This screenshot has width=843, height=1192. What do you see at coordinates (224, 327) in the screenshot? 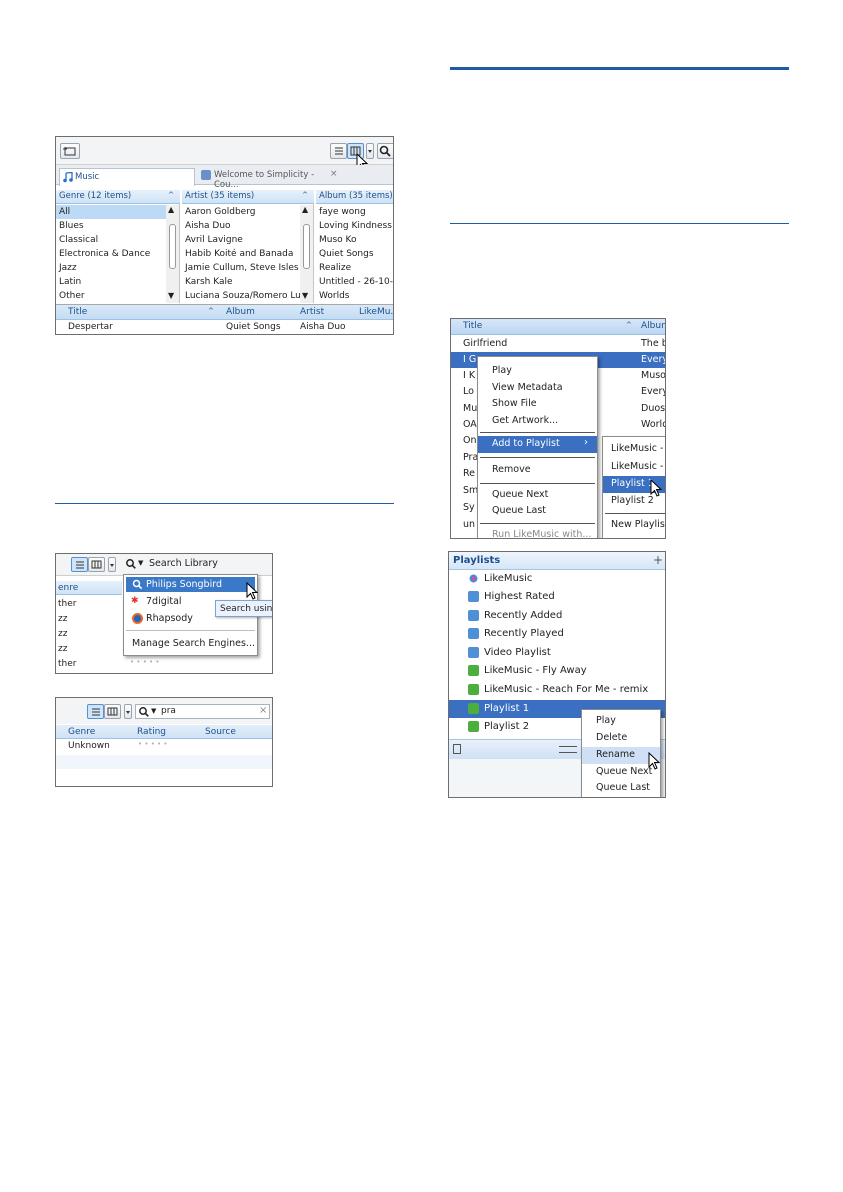
I see `track-row: Despertar Quiet Songs Aisha Duo` at bounding box center [224, 327].